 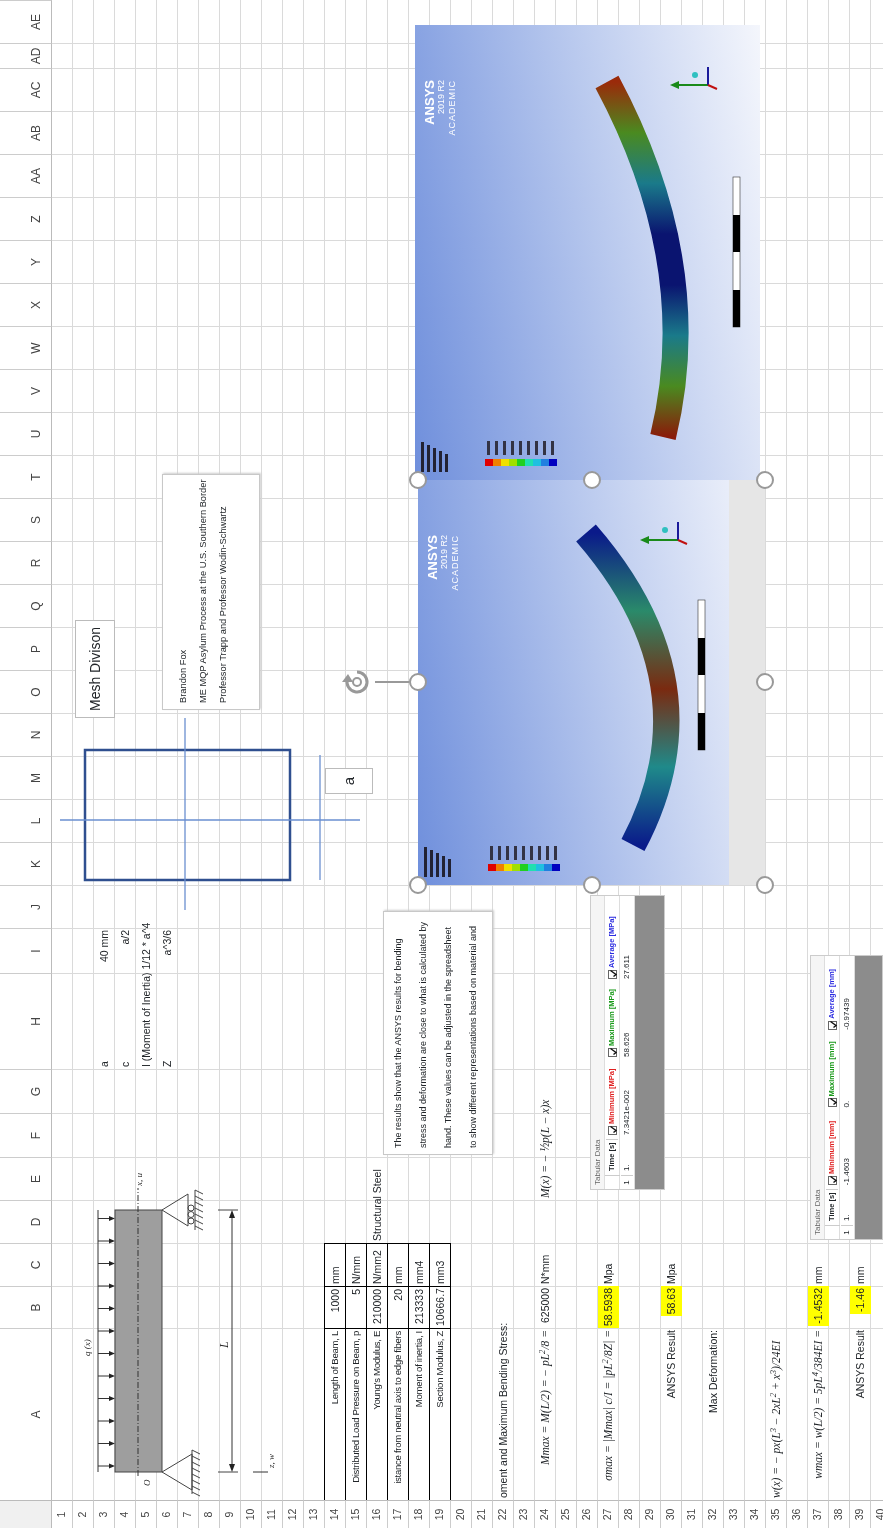 What do you see at coordinates (377, 1205) in the screenshot?
I see `cell-text: Structural Steel` at bounding box center [377, 1205].